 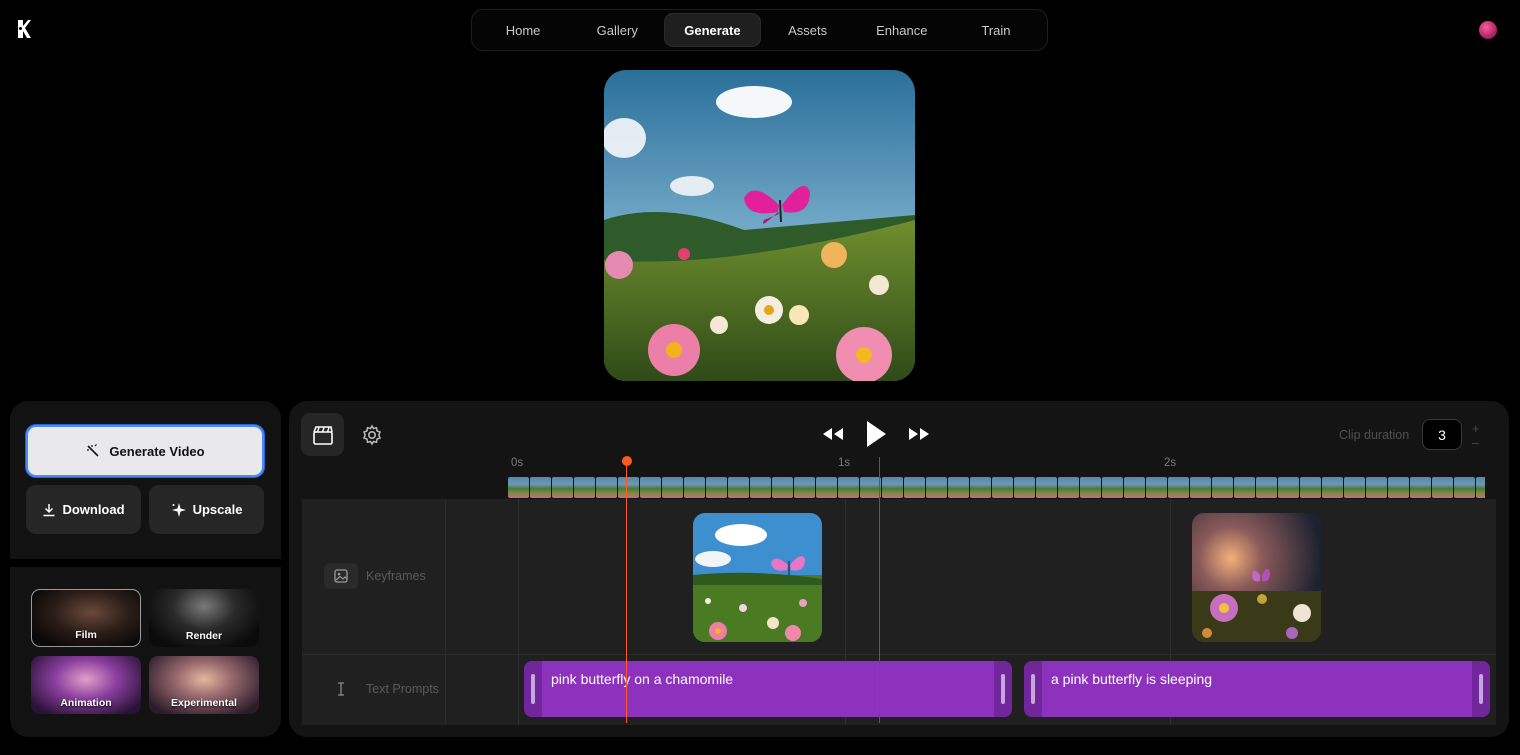 What do you see at coordinates (1488, 30) in the screenshot?
I see `user-avatar` at bounding box center [1488, 30].